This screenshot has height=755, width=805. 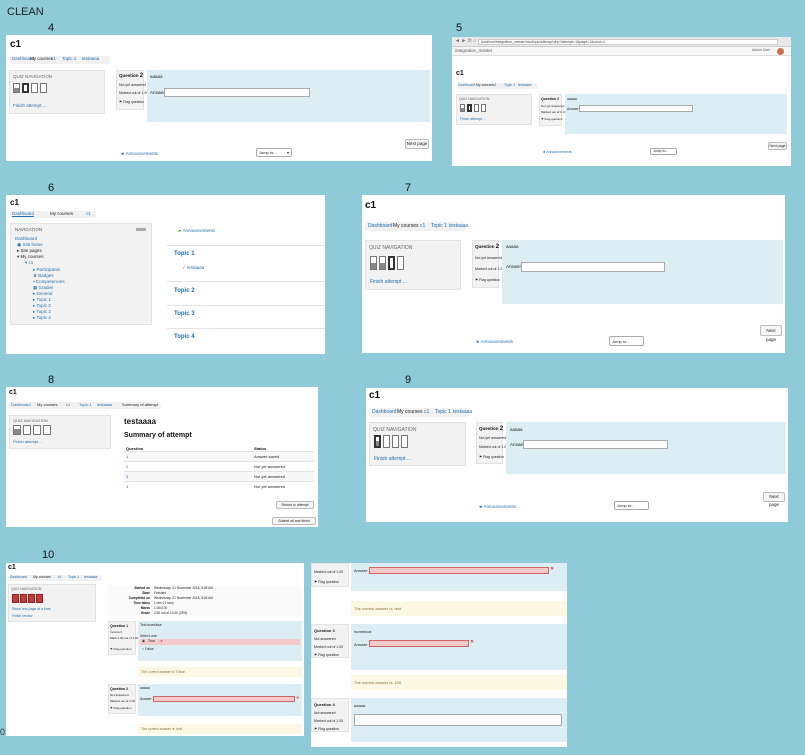 What do you see at coordinates (26, 238) in the screenshot?
I see `nav-item: Dashboard` at bounding box center [26, 238].